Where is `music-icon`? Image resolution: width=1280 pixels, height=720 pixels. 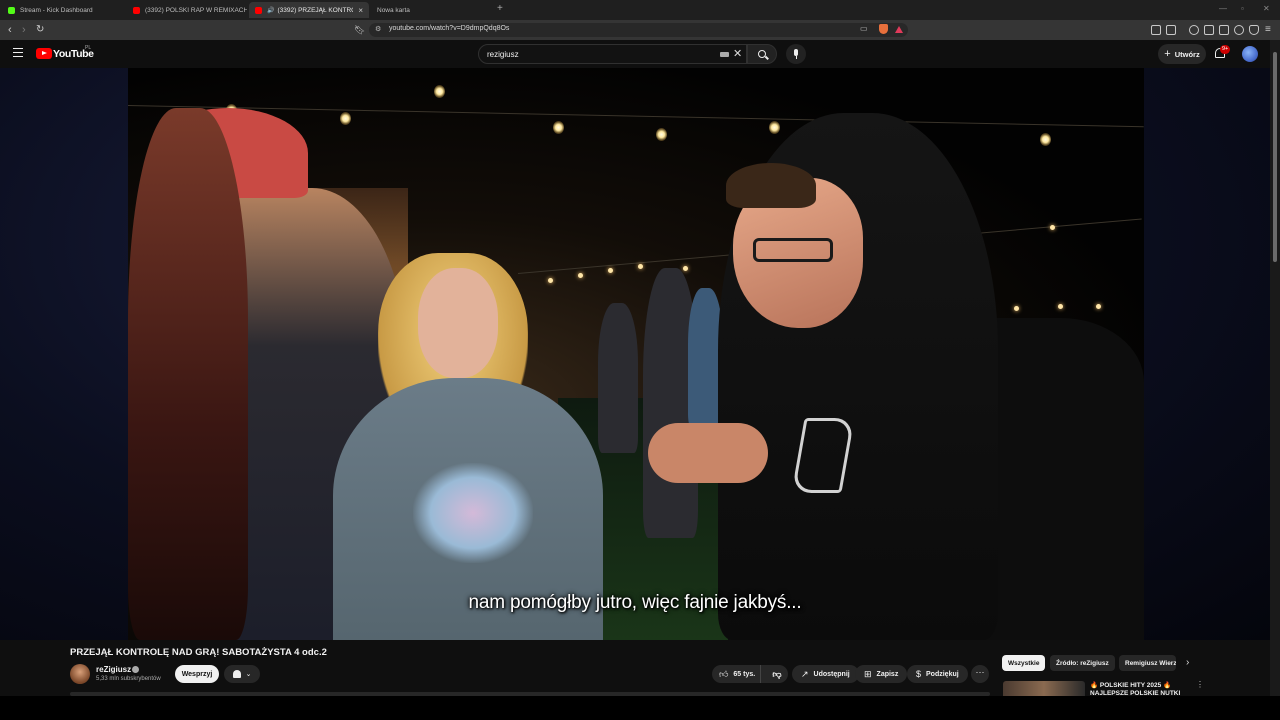 music-icon is located at coordinates (1194, 30).